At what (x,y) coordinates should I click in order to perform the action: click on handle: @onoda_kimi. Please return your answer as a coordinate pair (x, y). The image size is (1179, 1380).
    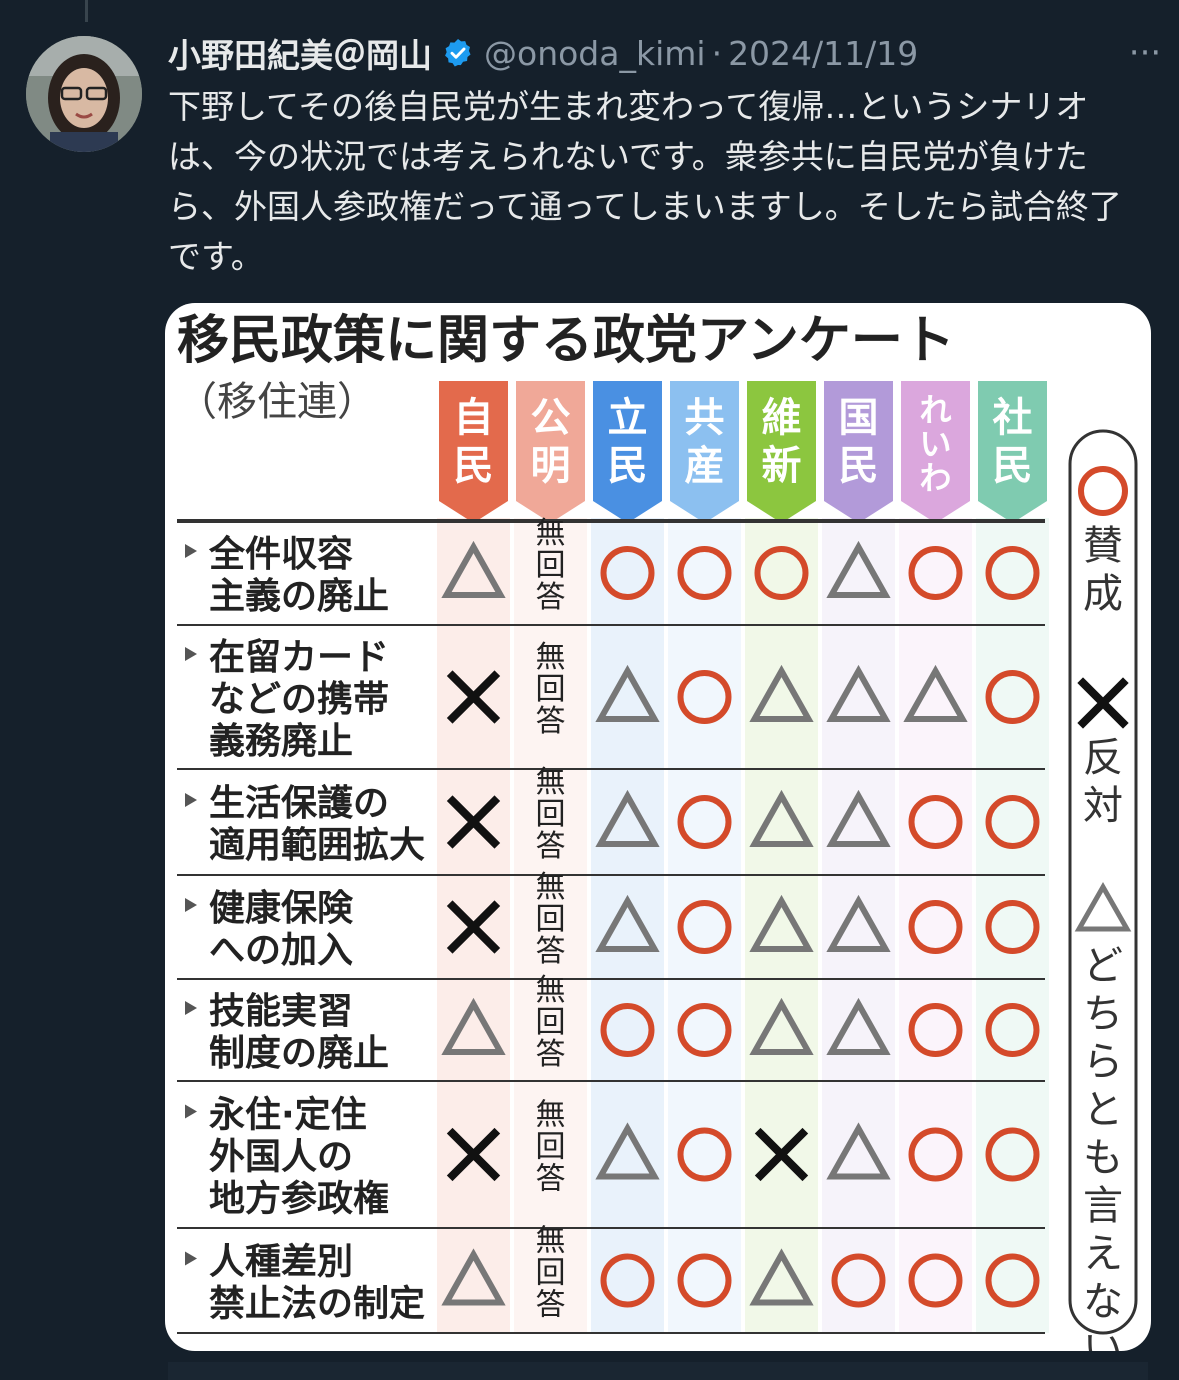
    Looking at the image, I should click on (595, 53).